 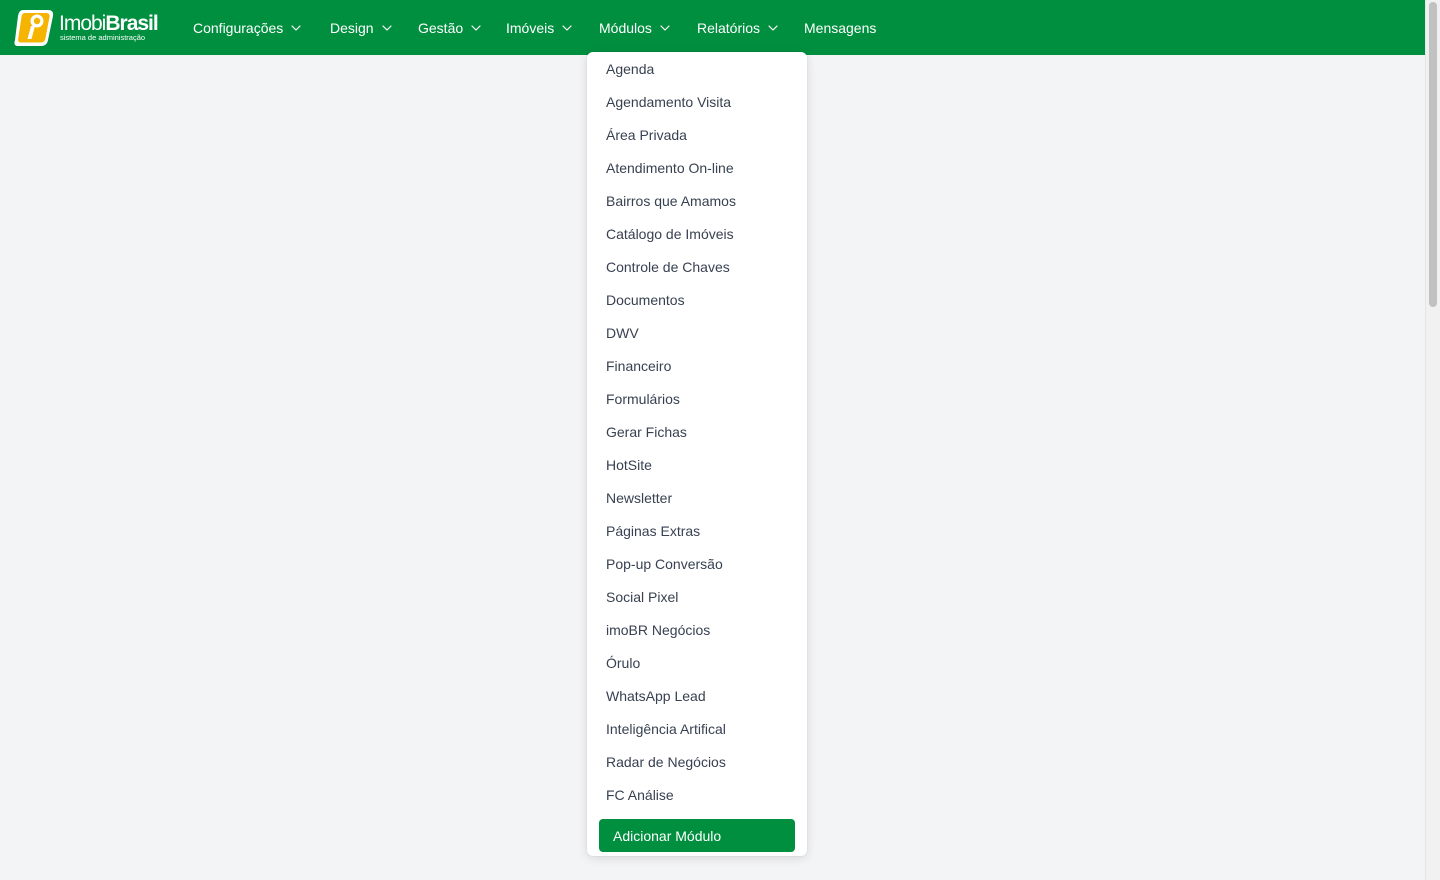 What do you see at coordinates (697, 233) in the screenshot?
I see `menu-item-catalogo-de-imoveis: Catálogo de Imóveis` at bounding box center [697, 233].